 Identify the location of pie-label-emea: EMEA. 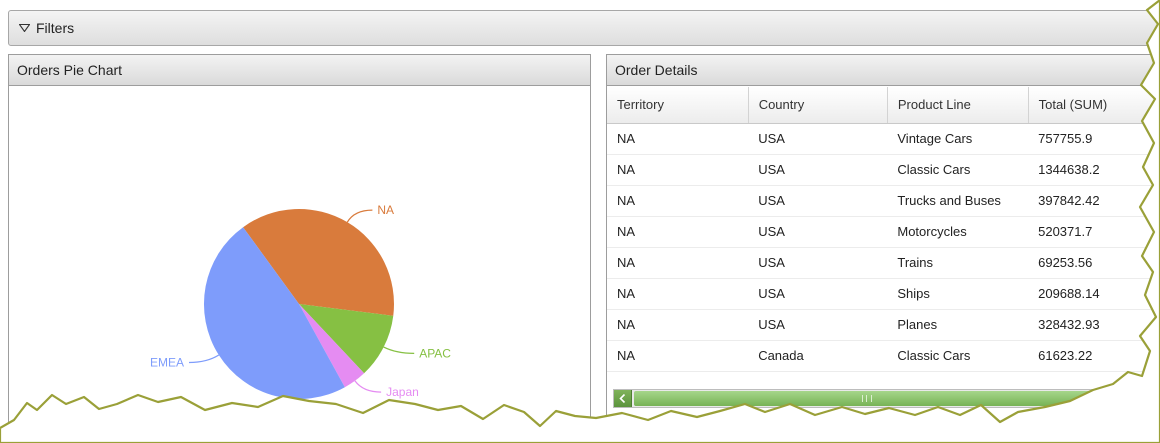
(167, 363).